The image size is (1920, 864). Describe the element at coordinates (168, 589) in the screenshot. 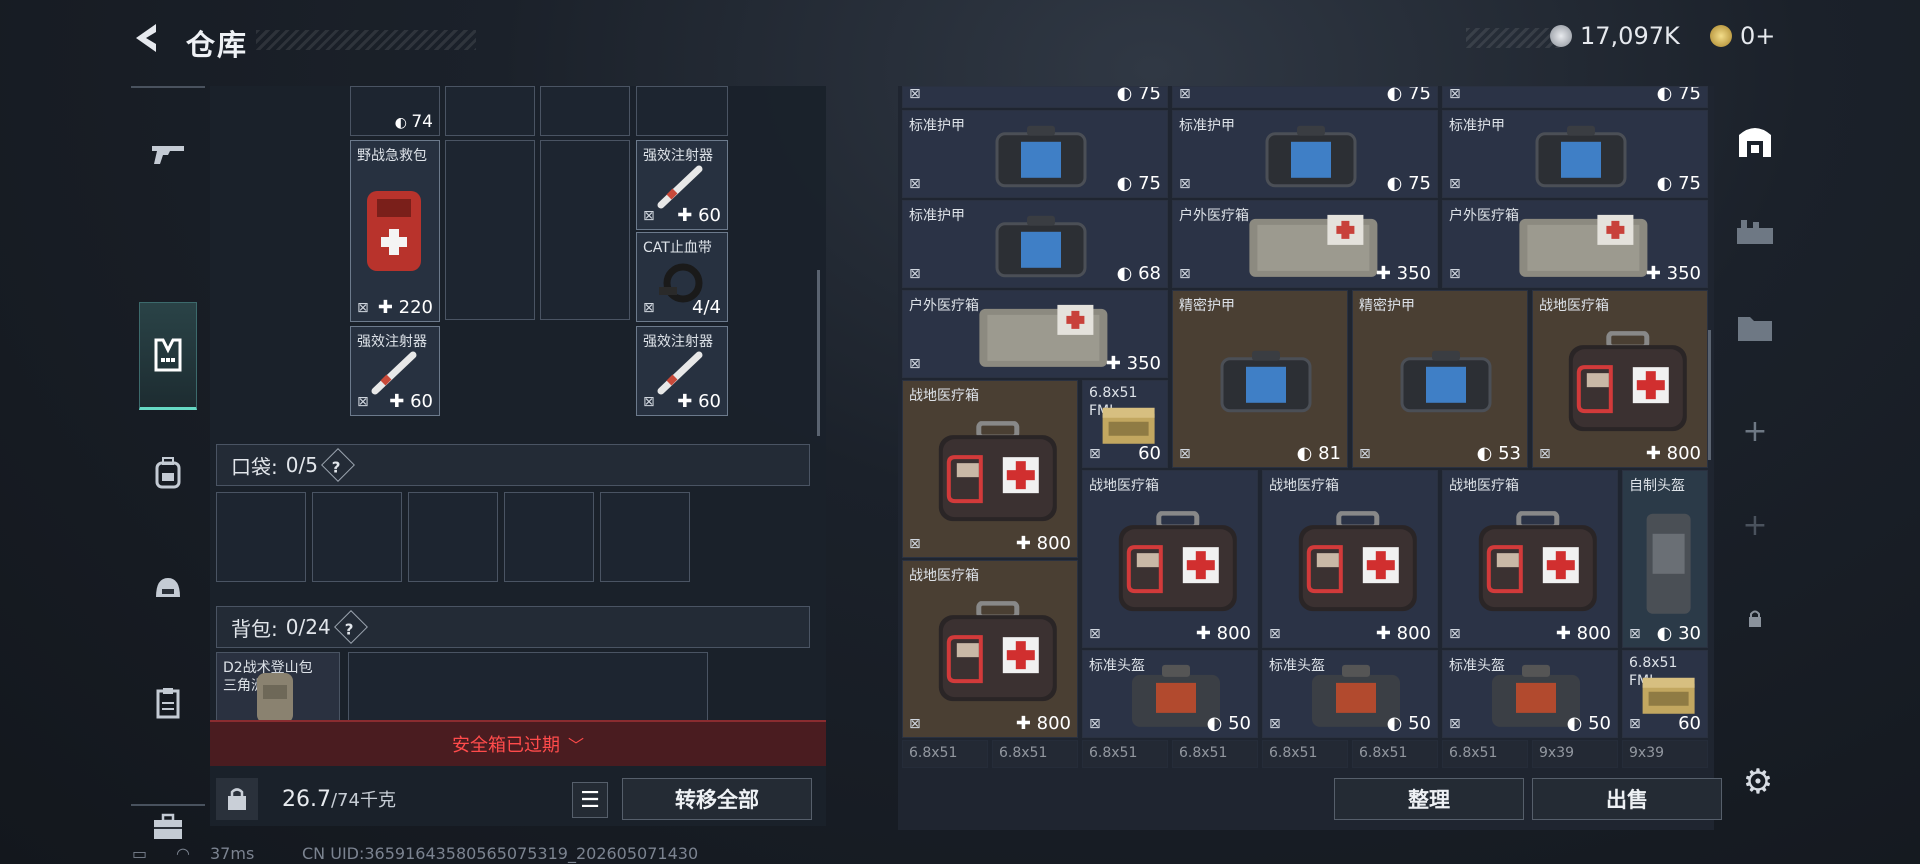

I see `nav-helmet` at that location.